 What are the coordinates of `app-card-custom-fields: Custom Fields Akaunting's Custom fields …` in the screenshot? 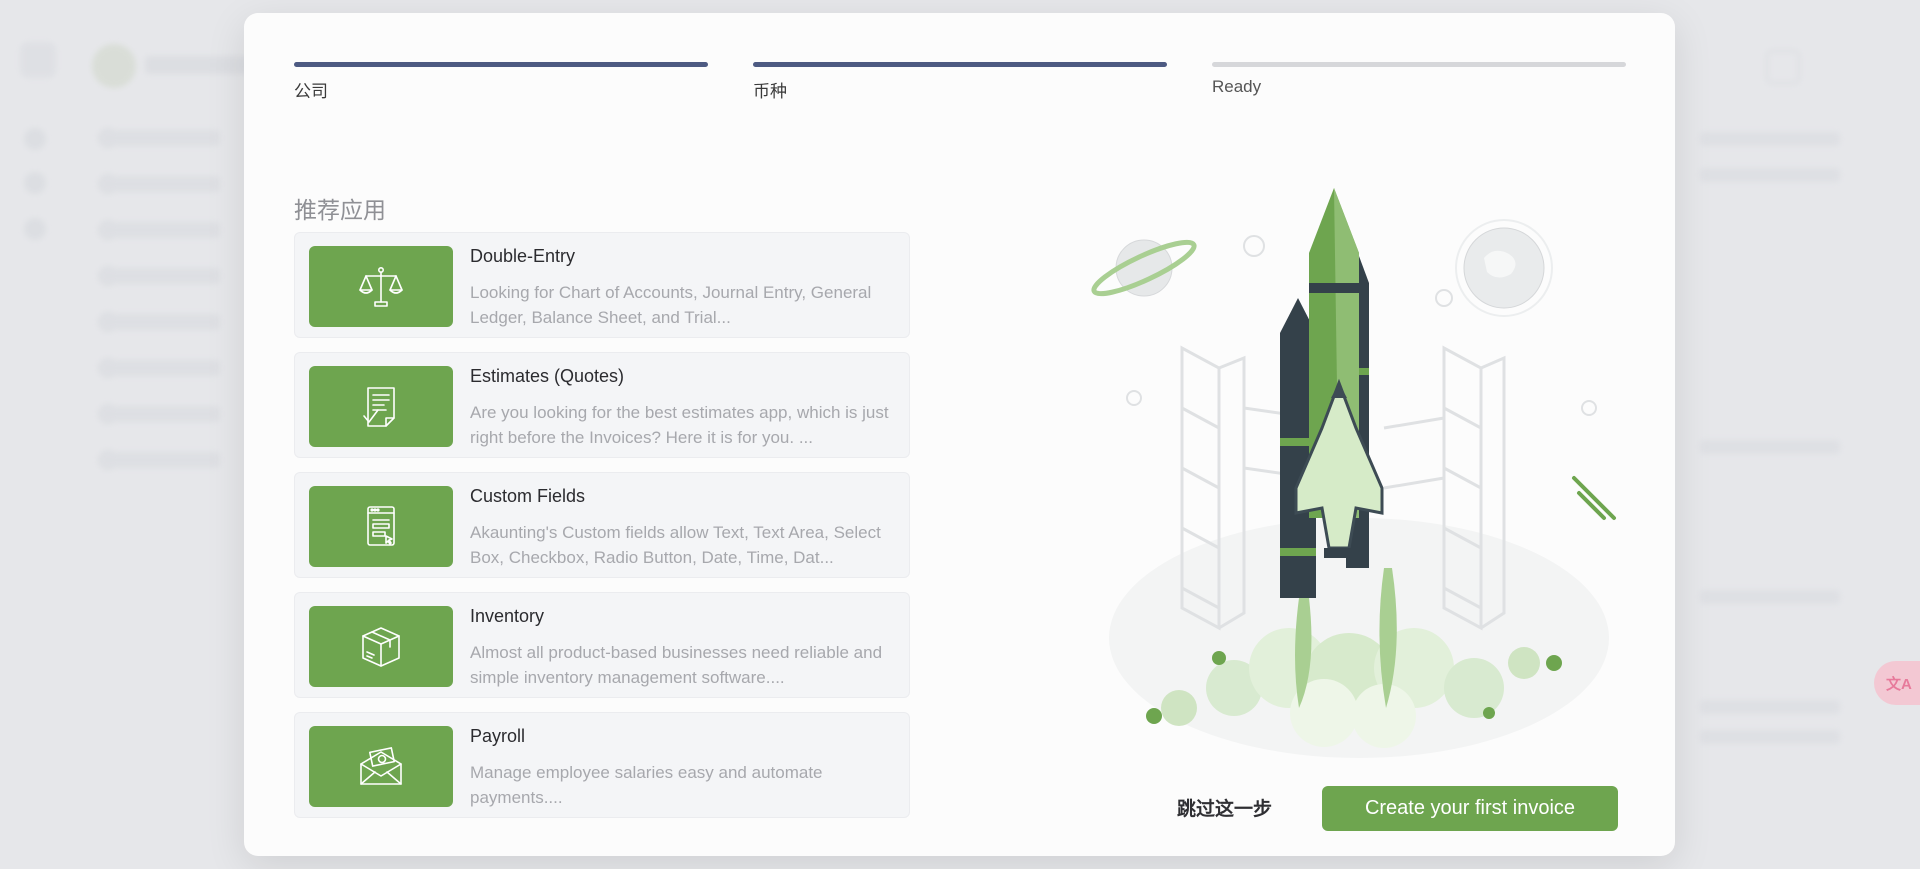 It's located at (602, 525).